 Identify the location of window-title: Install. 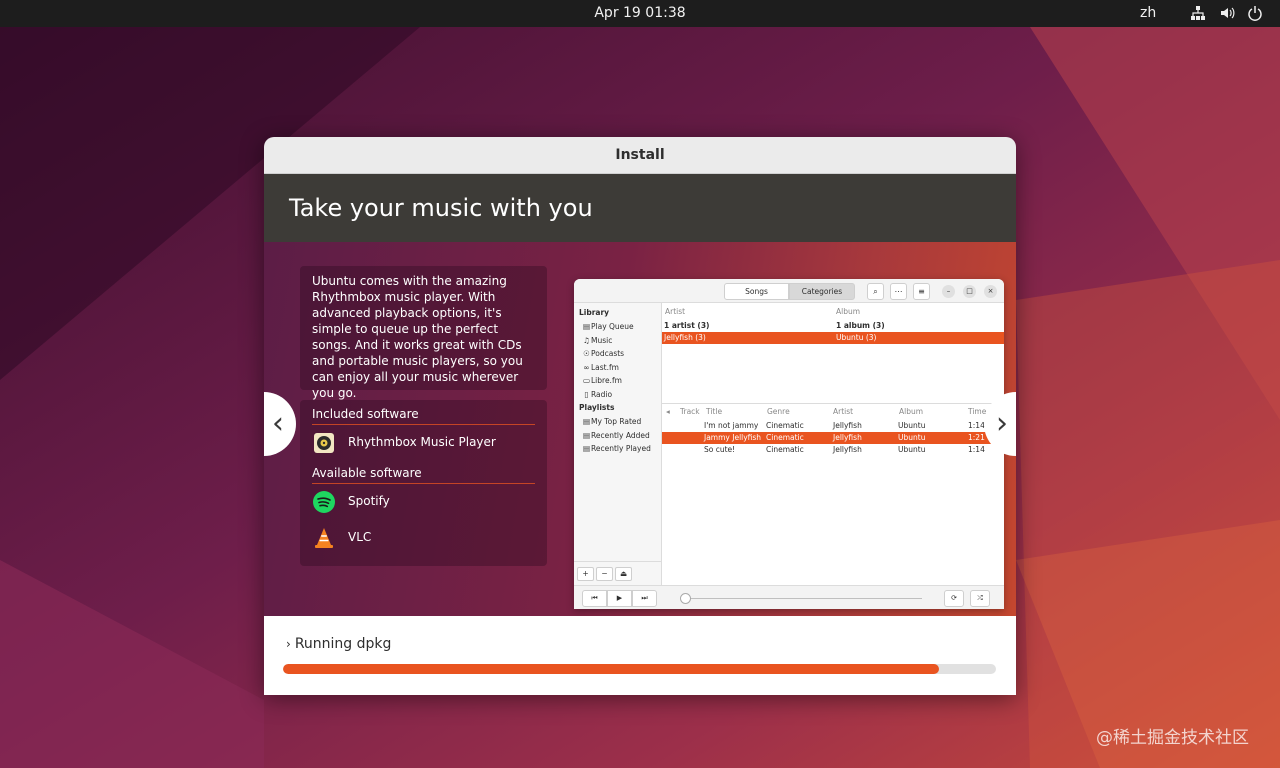
(640, 155).